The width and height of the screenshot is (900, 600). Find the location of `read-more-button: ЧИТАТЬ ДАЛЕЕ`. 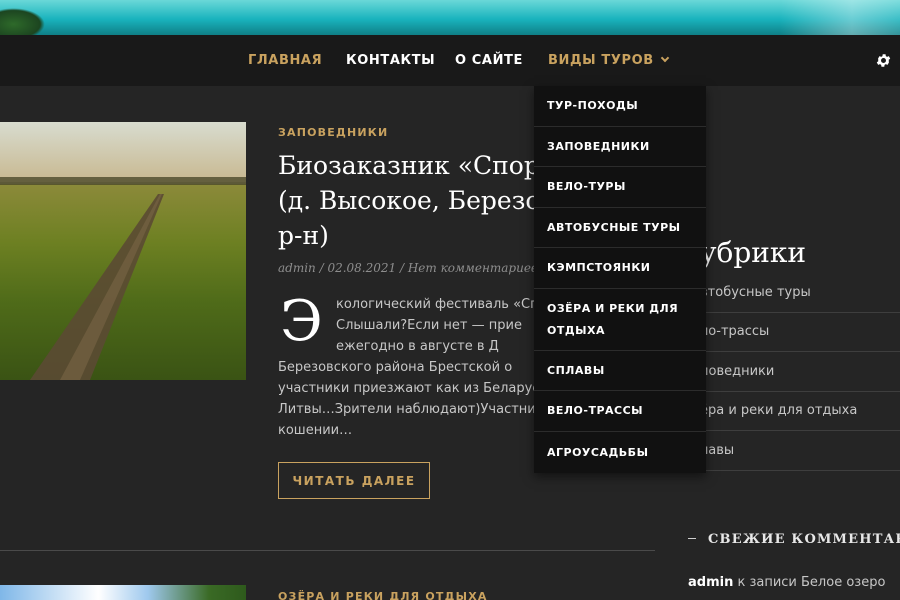

read-more-button: ЧИТАТЬ ДАЛЕЕ is located at coordinates (354, 480).